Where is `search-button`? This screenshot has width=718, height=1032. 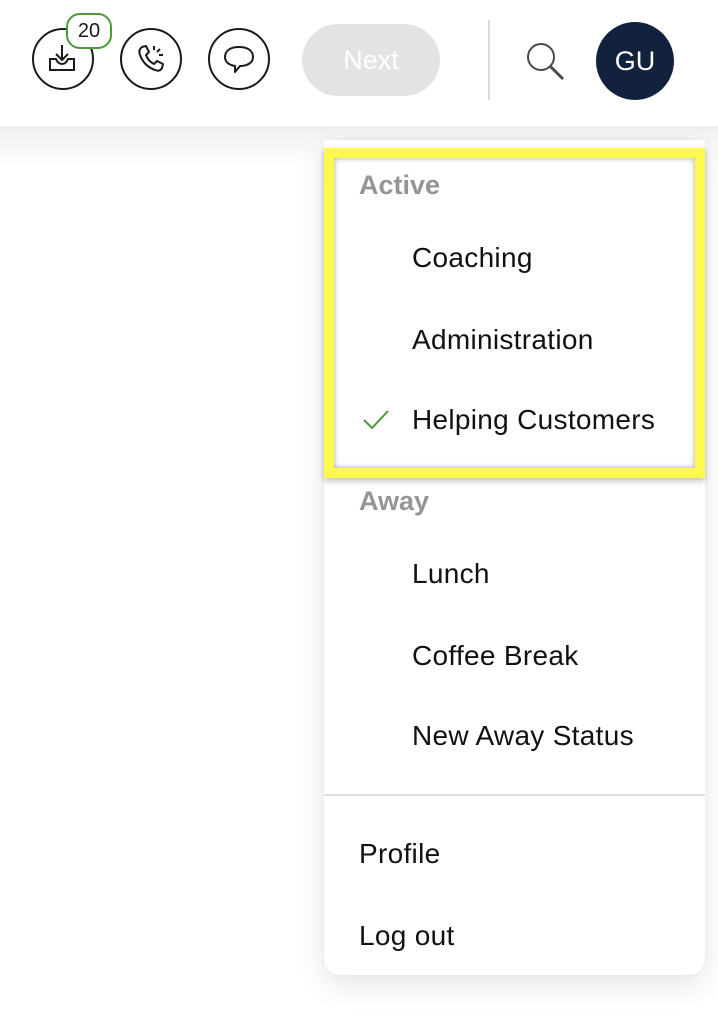 search-button is located at coordinates (545, 61).